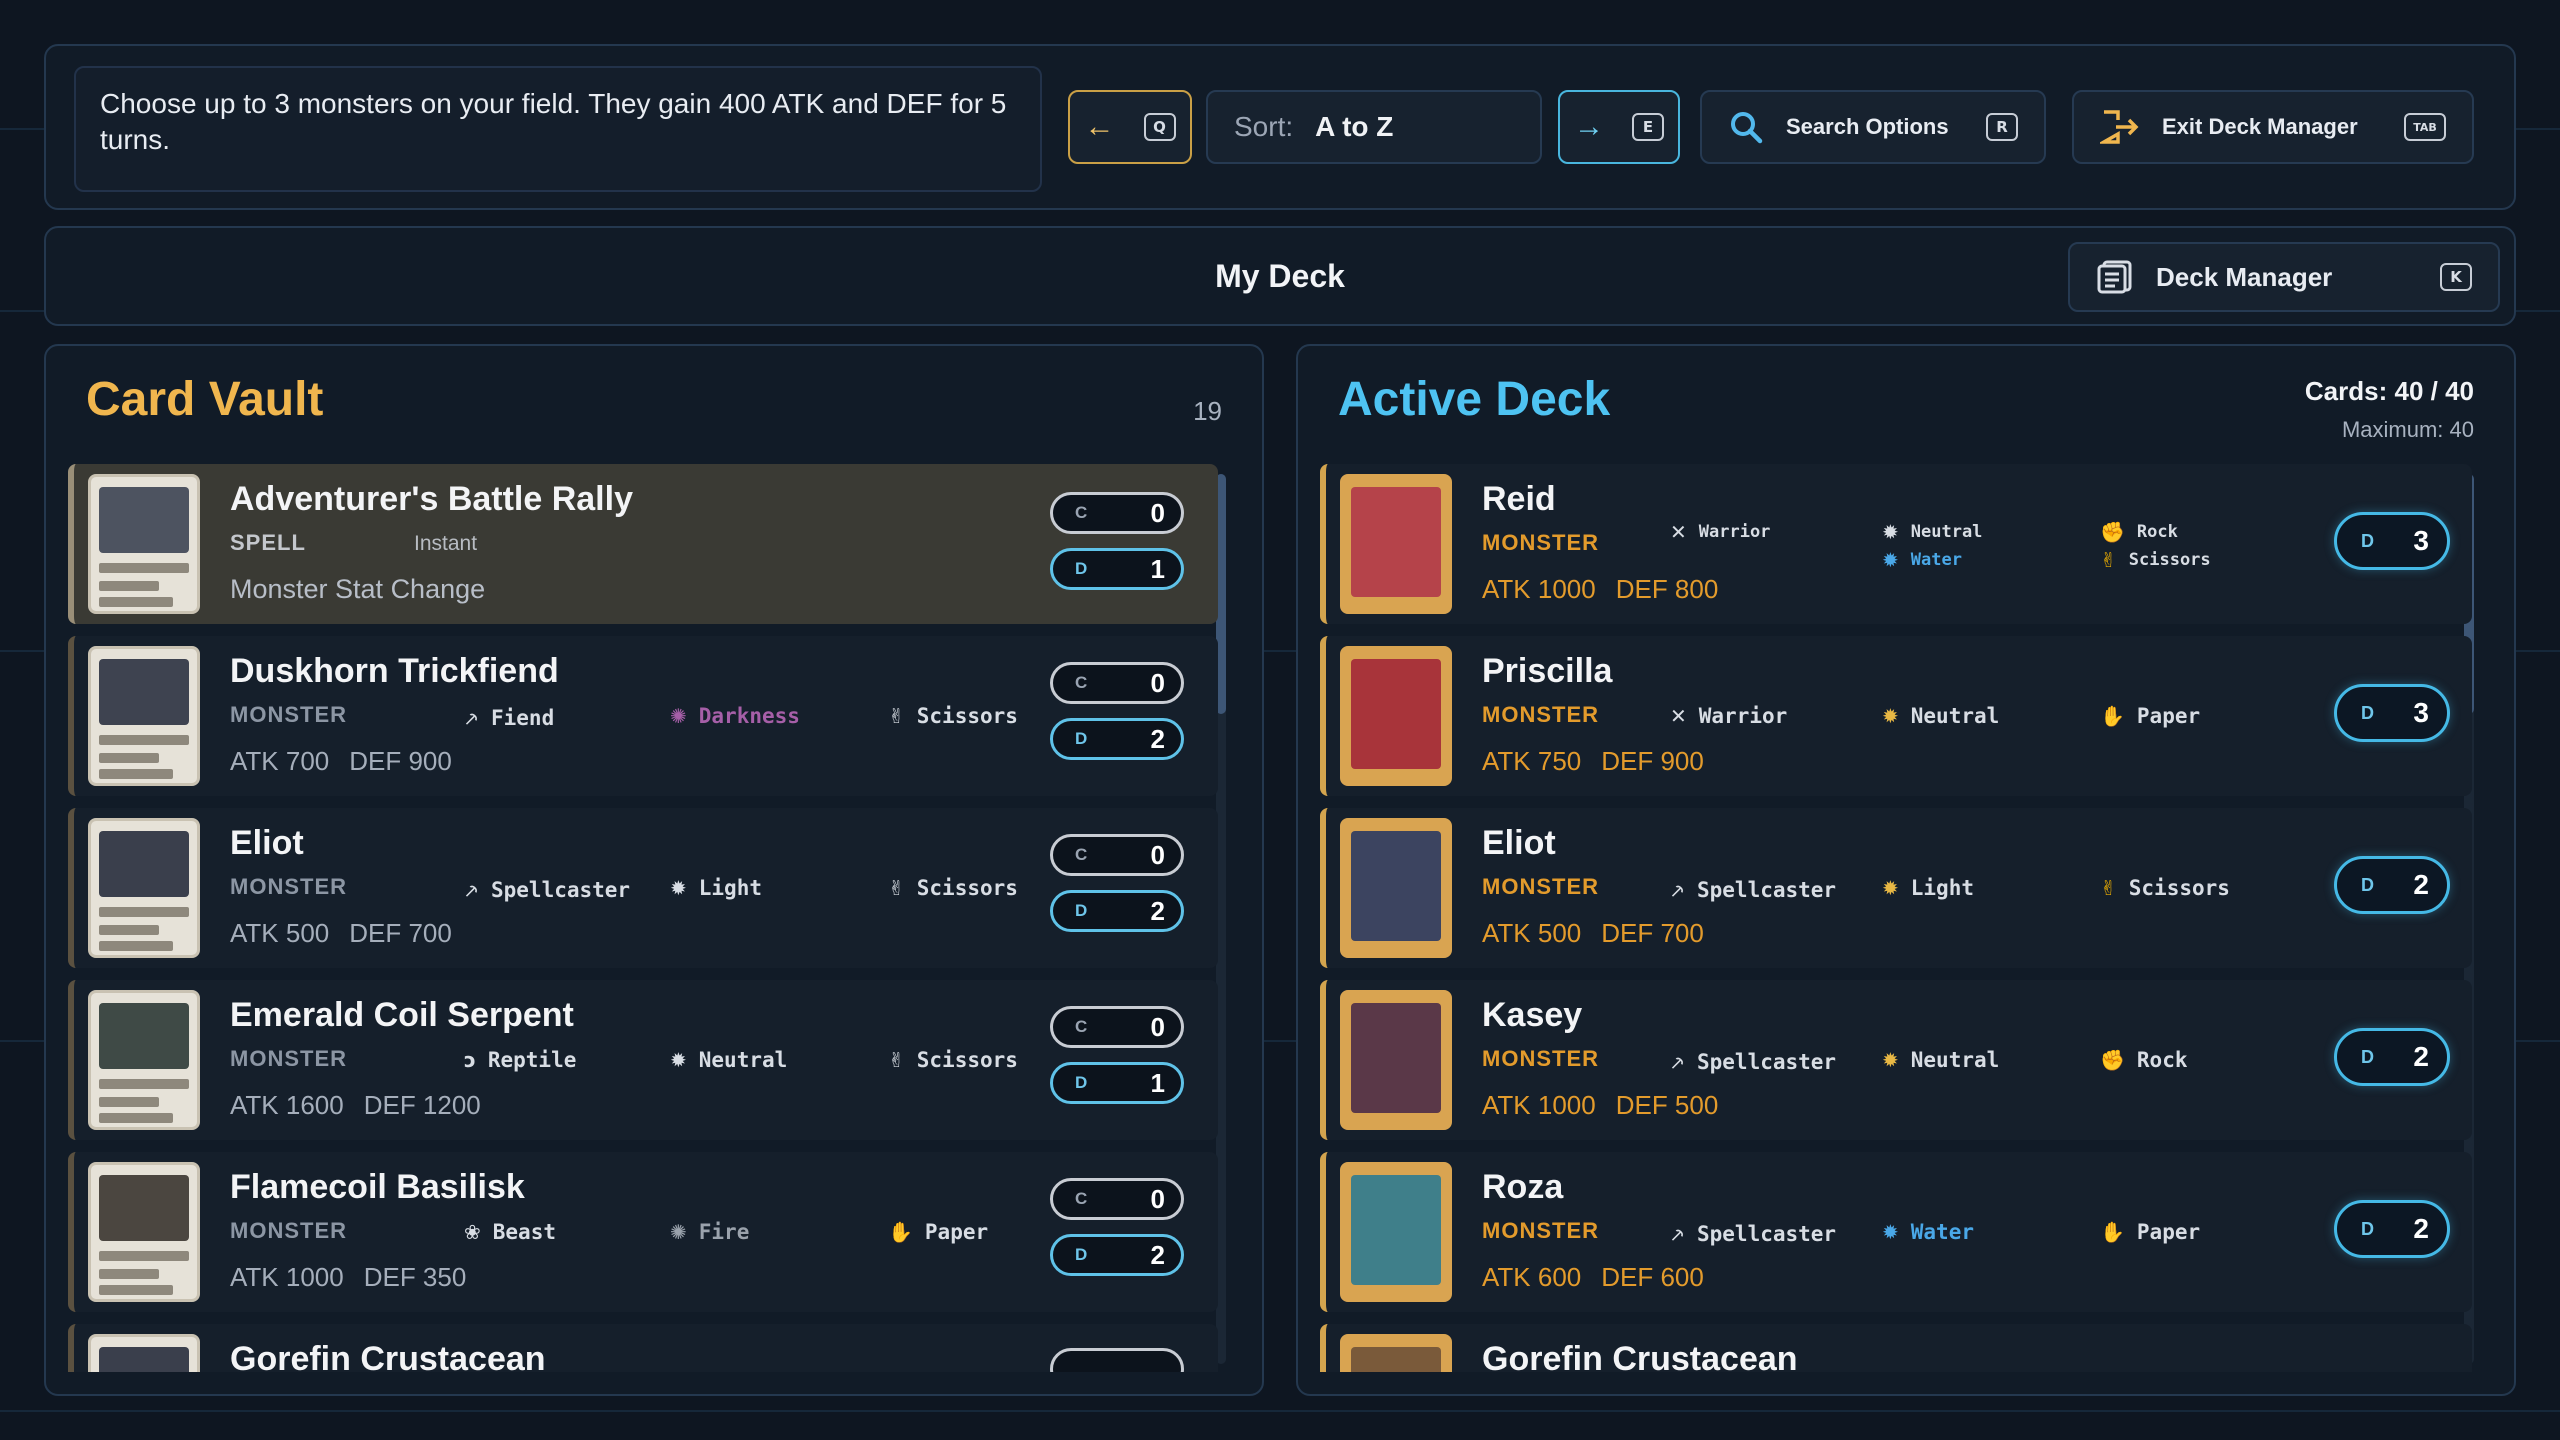  Describe the element at coordinates (2112, 1232) in the screenshot. I see `paper-hand-icon: ✋` at that location.